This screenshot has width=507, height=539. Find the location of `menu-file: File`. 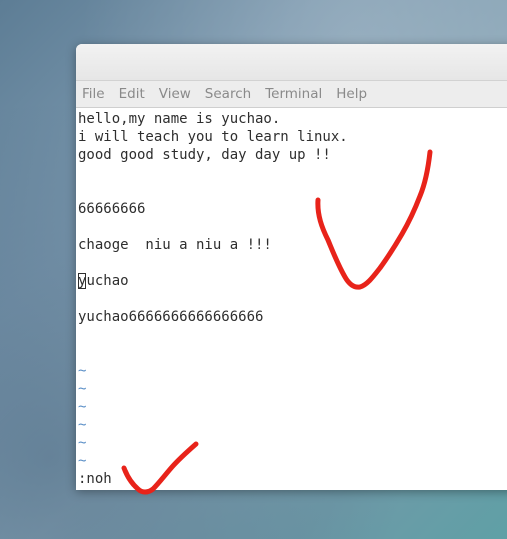

menu-file: File is located at coordinates (93, 94).